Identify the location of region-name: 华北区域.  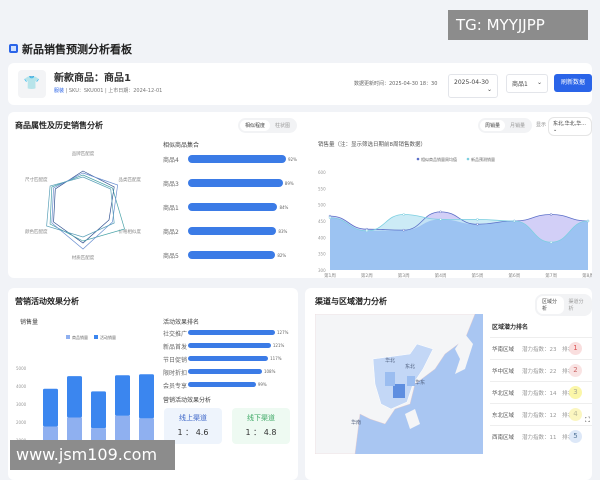
(503, 394).